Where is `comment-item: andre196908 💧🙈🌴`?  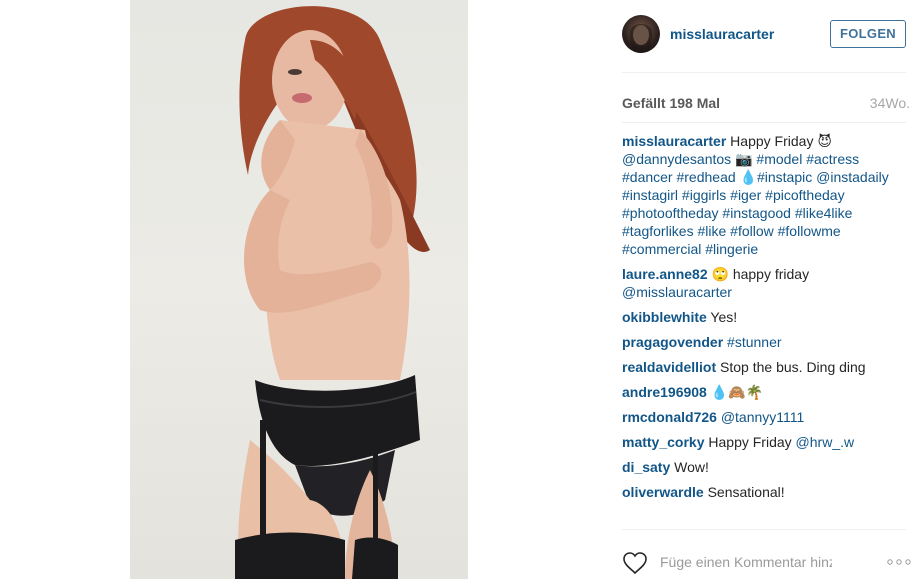
comment-item: andre196908 💧🙈🌴 is located at coordinates (757, 392).